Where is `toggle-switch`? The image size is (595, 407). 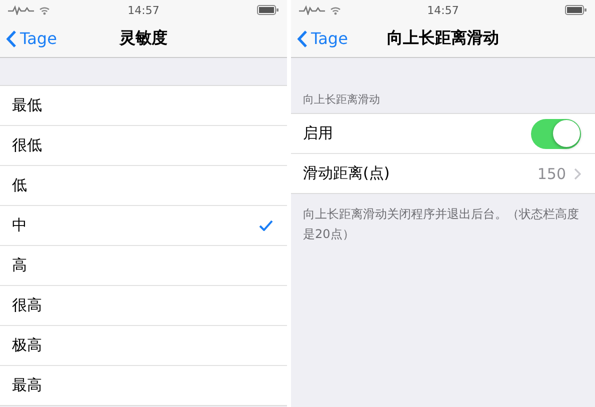 toggle-switch is located at coordinates (556, 133).